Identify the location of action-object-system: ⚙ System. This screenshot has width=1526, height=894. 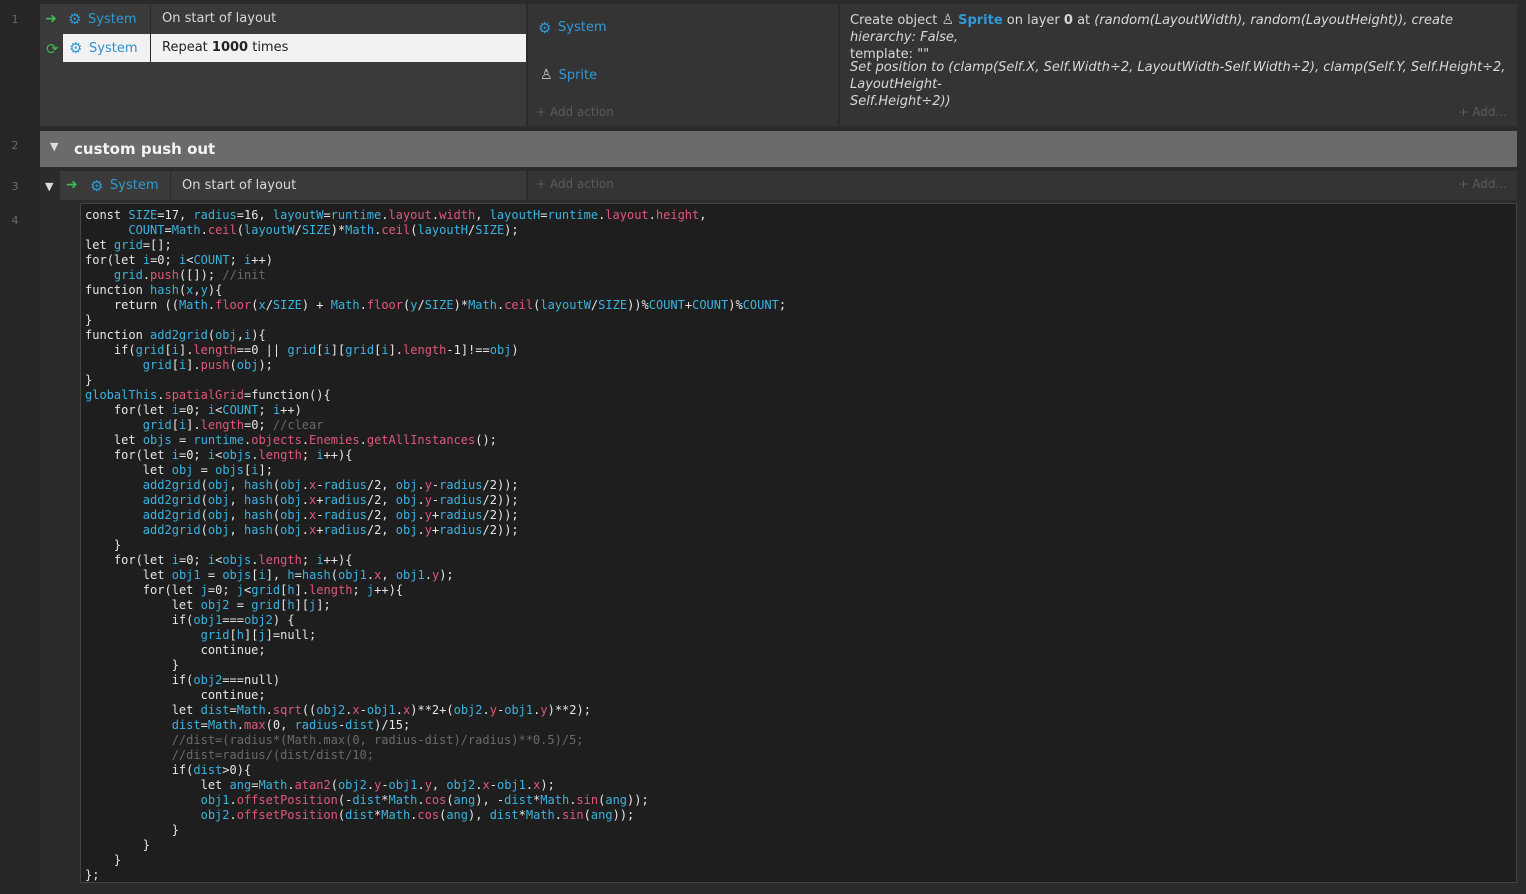
(572, 27).